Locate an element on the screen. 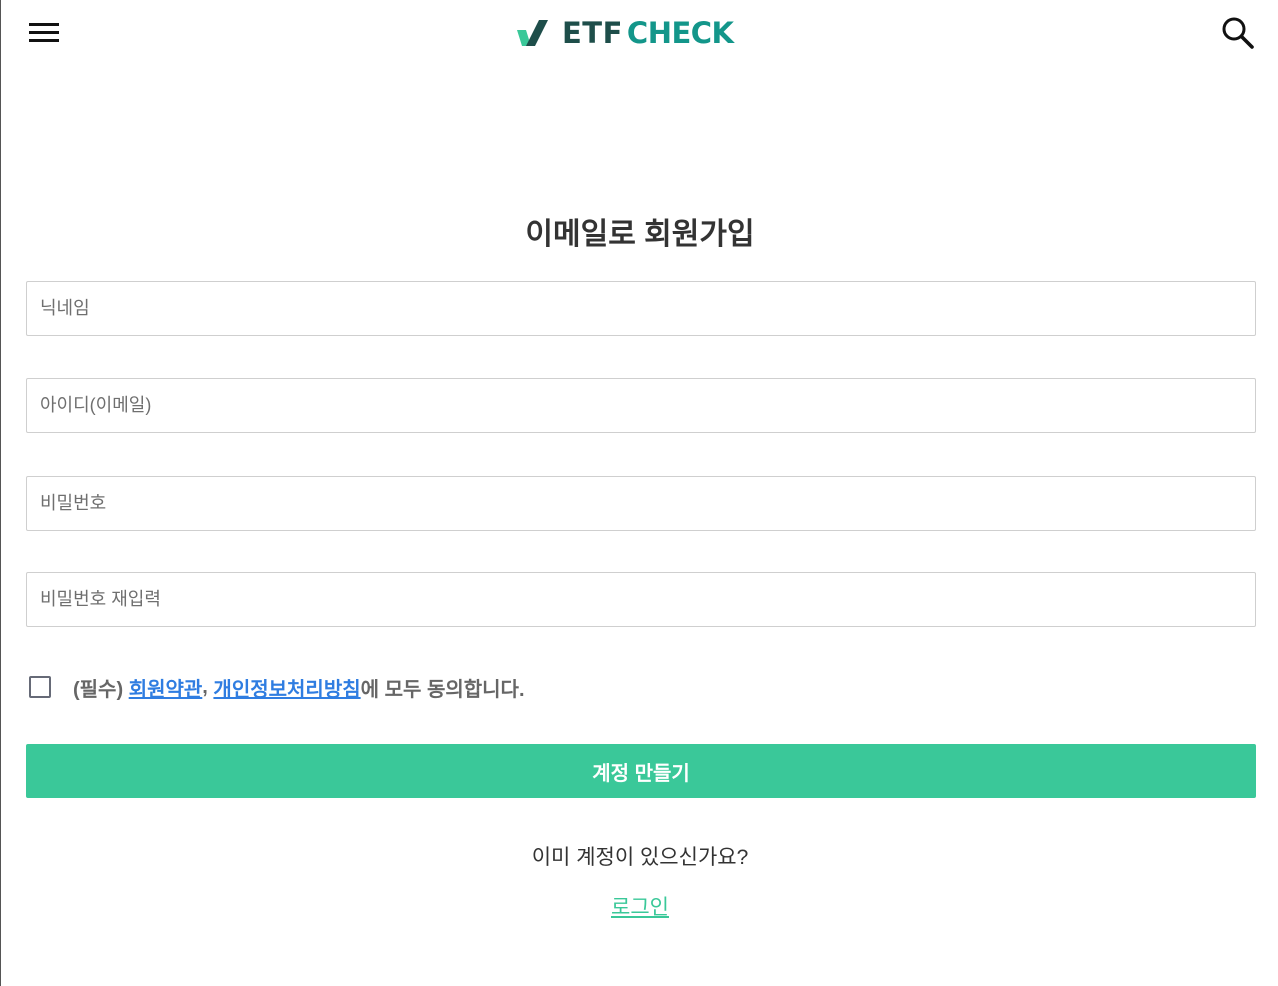  required-label: (필수) is located at coordinates (98, 689).